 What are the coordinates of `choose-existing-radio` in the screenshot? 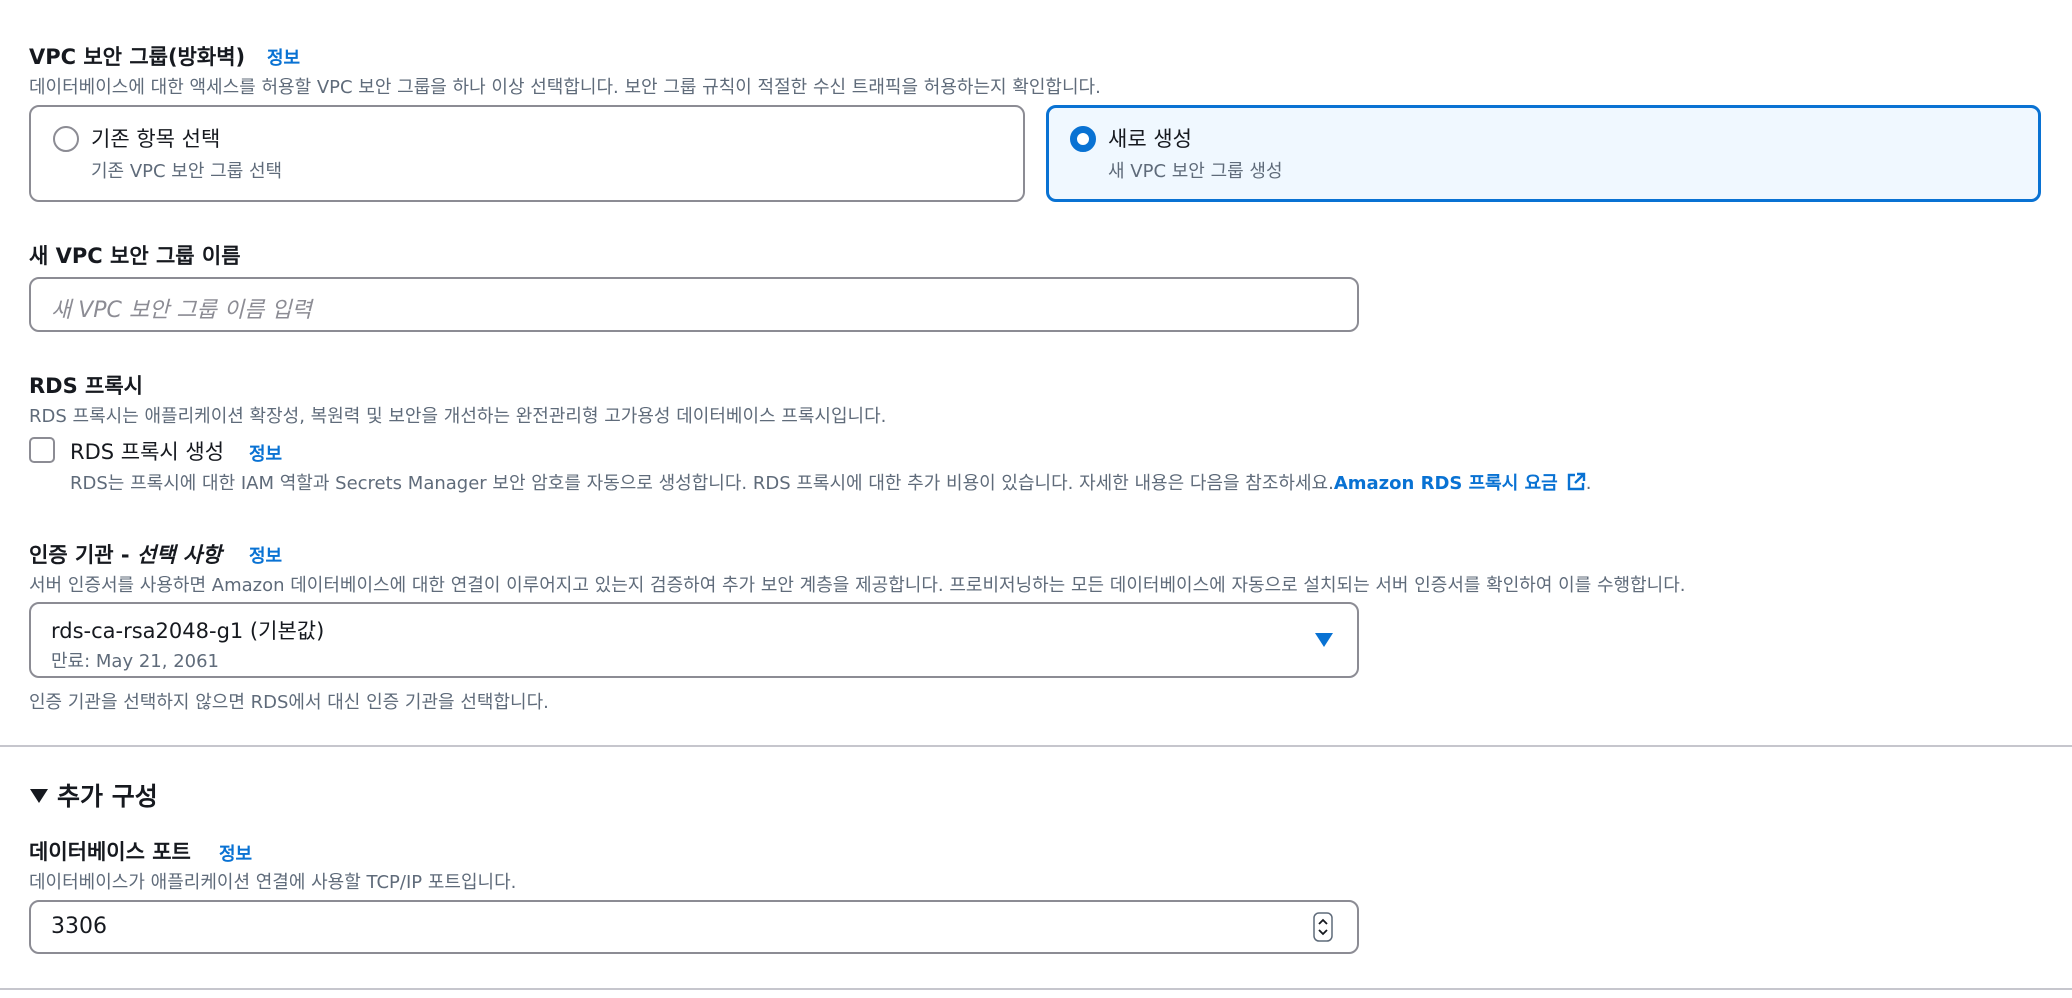 It's located at (66, 139).